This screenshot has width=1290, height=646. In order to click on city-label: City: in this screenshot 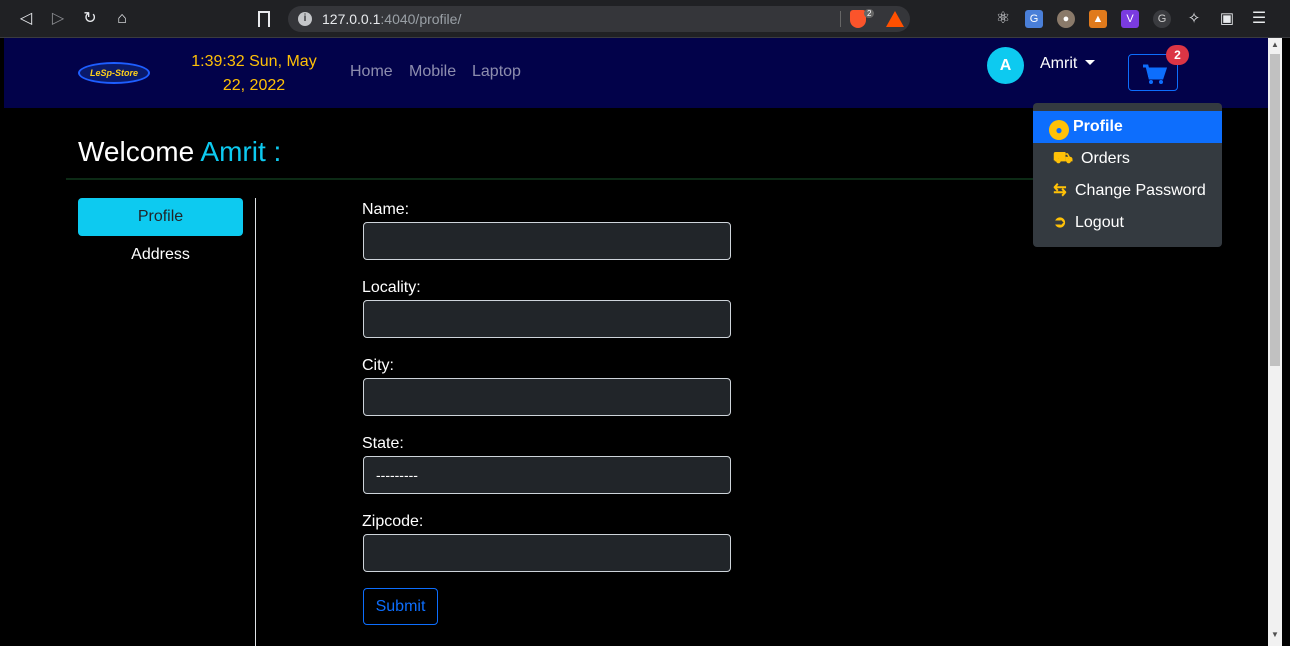, I will do `click(378, 365)`.